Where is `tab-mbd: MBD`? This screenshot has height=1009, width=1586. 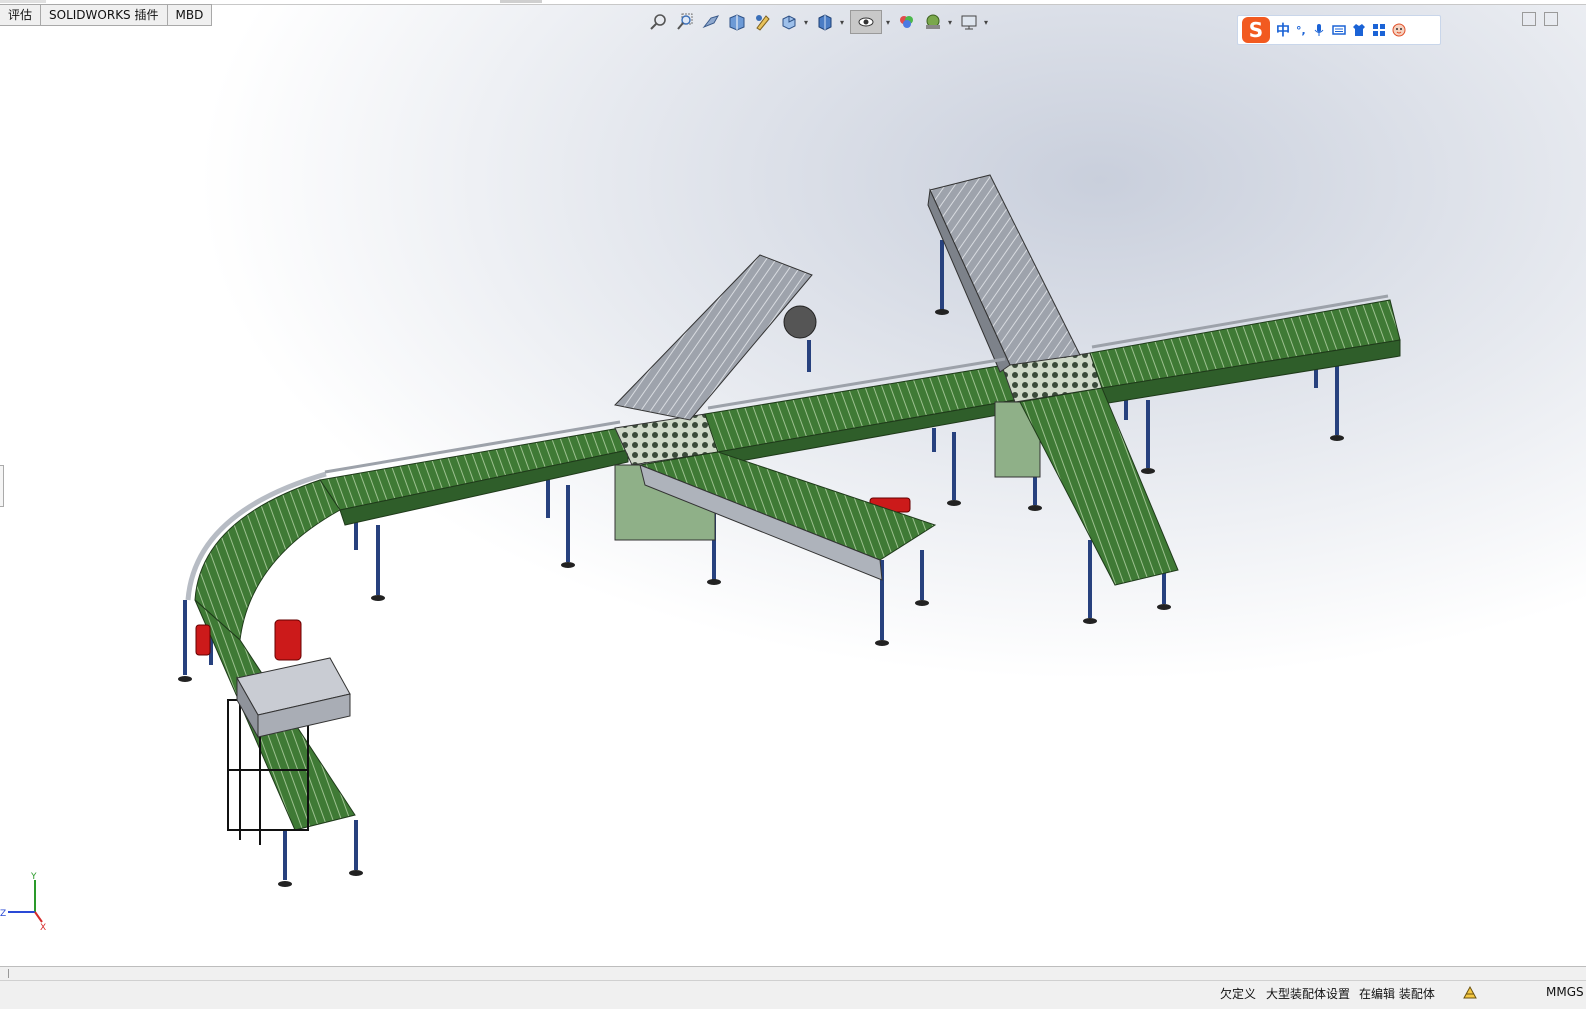 tab-mbd: MBD is located at coordinates (190, 15).